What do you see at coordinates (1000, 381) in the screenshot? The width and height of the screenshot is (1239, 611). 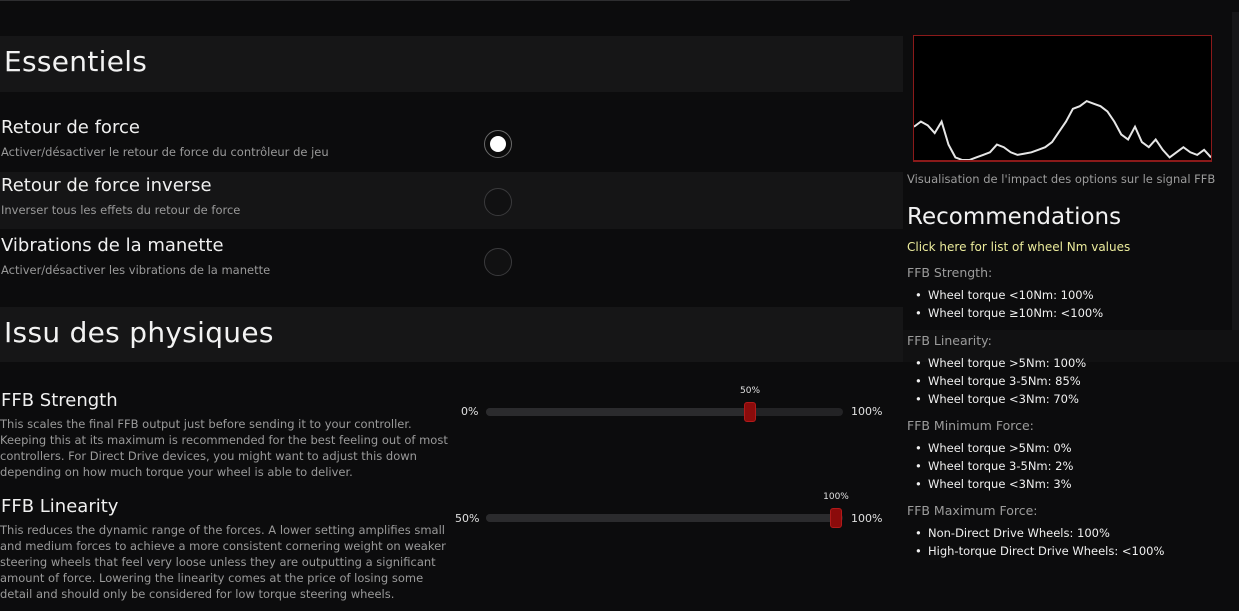 I see `recommendation-item: Wheel torque 3-5Nm: 85%` at bounding box center [1000, 381].